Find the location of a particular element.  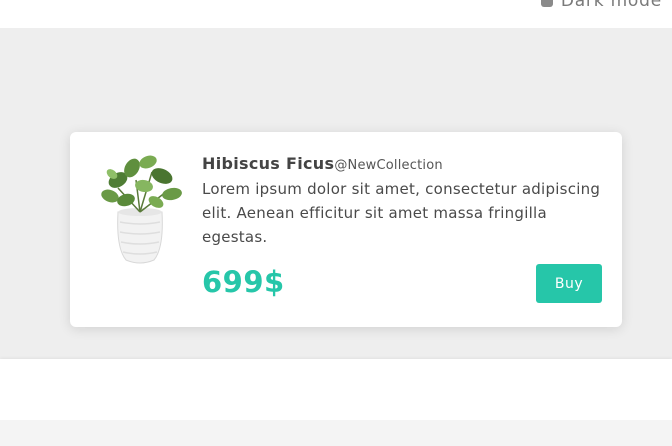

dark-mode-toggle: Dark mode is located at coordinates (601, 5).